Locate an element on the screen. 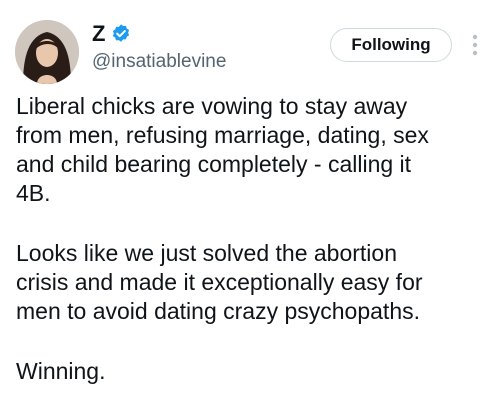  author-name-row: Z is located at coordinates (112, 34).